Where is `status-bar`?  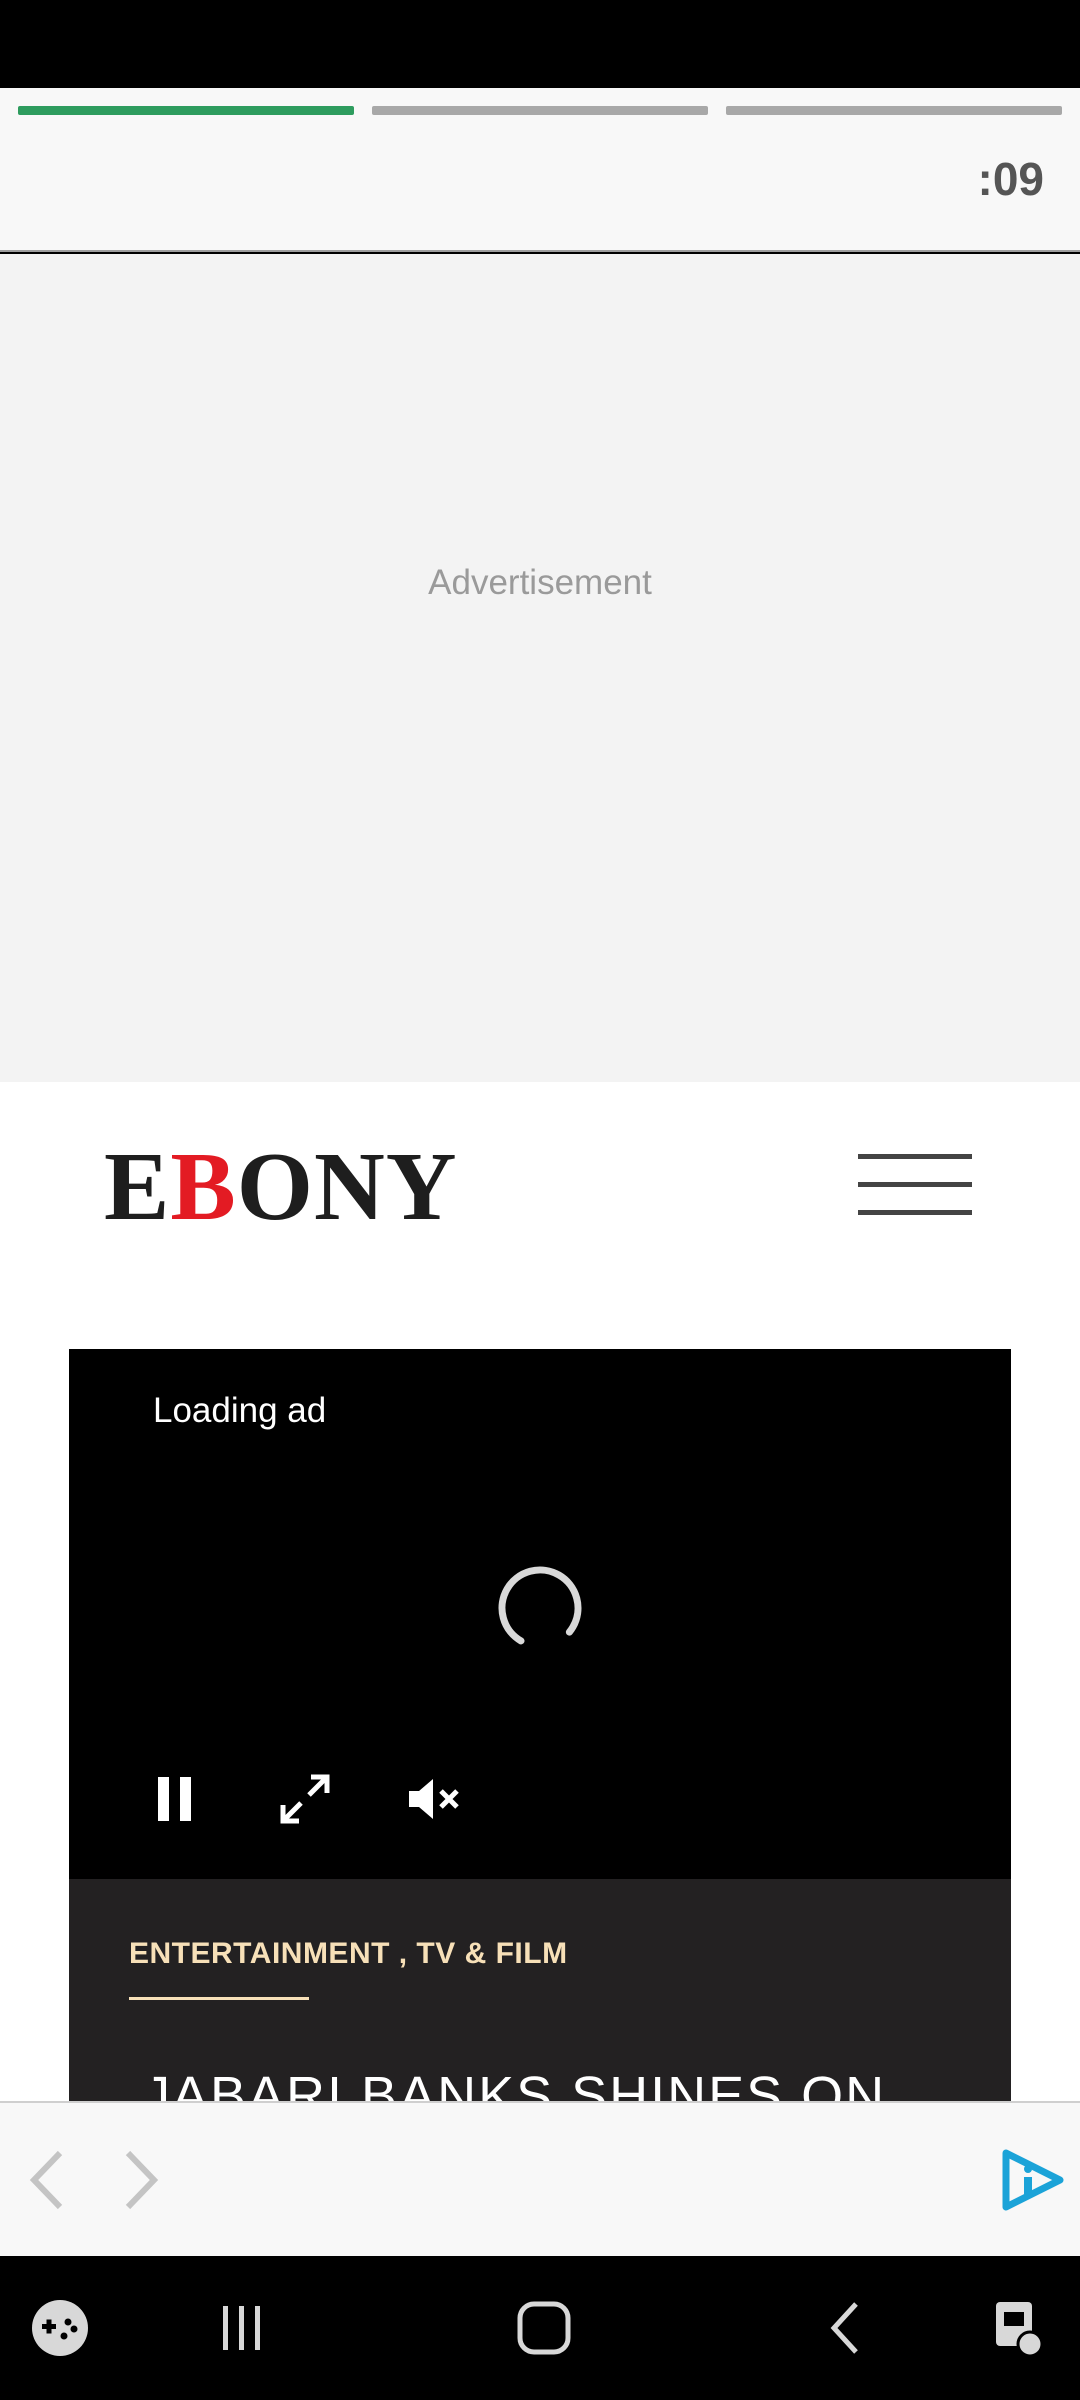 status-bar is located at coordinates (540, 44).